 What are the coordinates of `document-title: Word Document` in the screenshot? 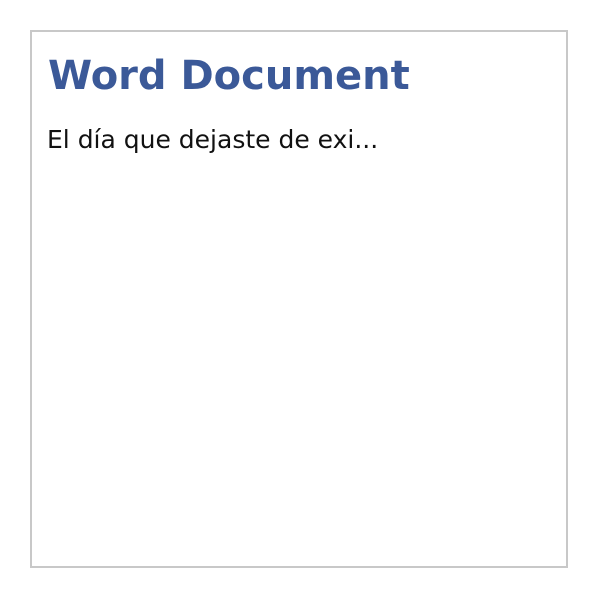 It's located at (229, 76).